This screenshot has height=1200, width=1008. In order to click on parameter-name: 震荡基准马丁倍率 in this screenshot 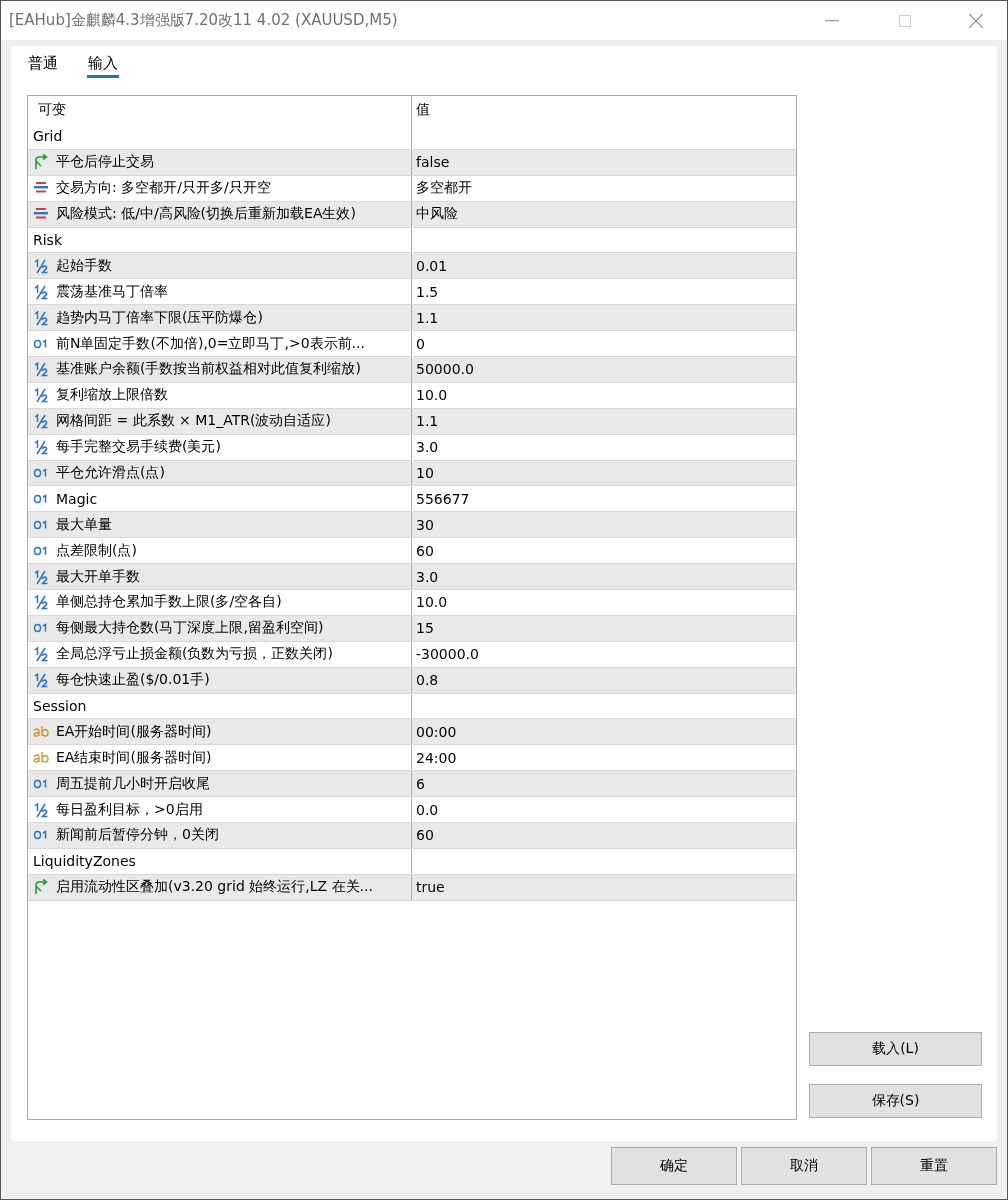, I will do `click(112, 291)`.